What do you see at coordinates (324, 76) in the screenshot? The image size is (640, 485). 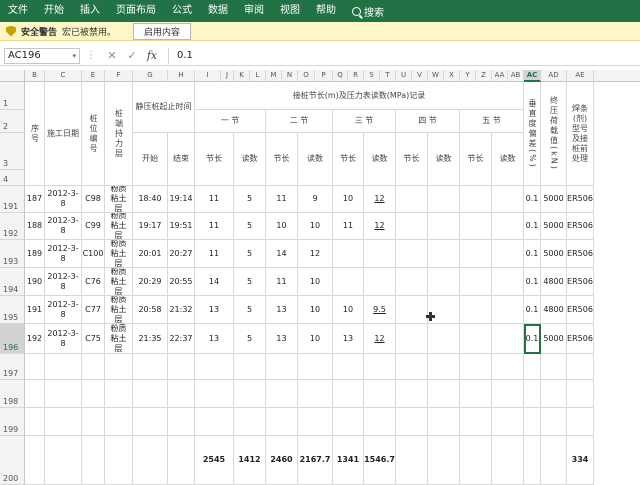 I see `column-header-p: P` at bounding box center [324, 76].